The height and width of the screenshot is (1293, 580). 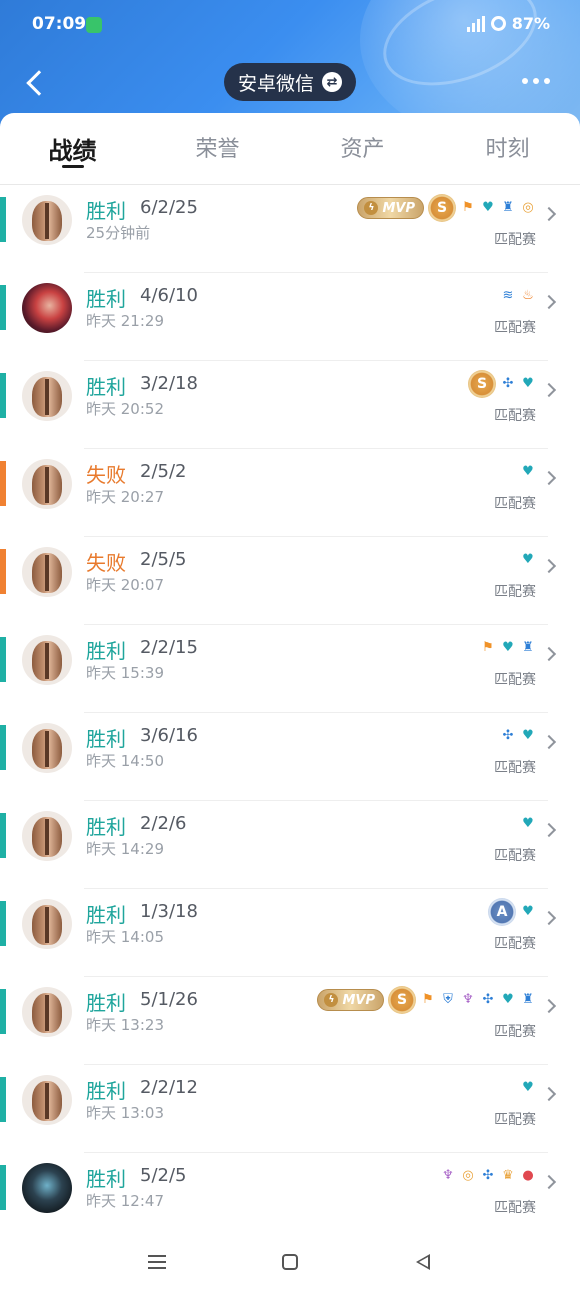 I want to click on match-time: 昨天 13:03, so click(x=125, y=1113).